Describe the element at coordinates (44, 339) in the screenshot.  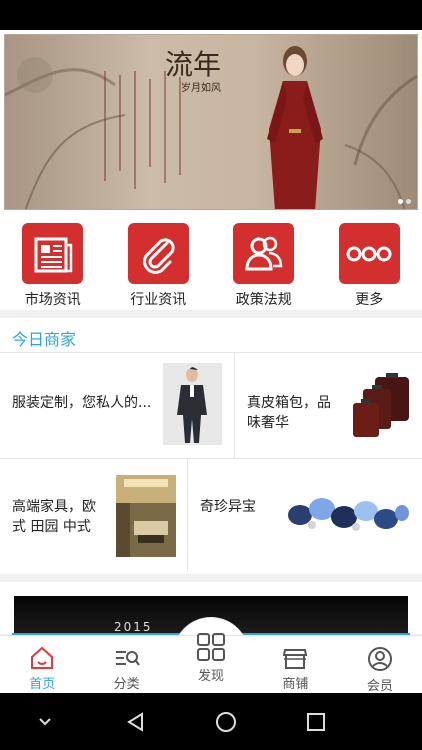
I see `section-title: 今日商家` at that location.